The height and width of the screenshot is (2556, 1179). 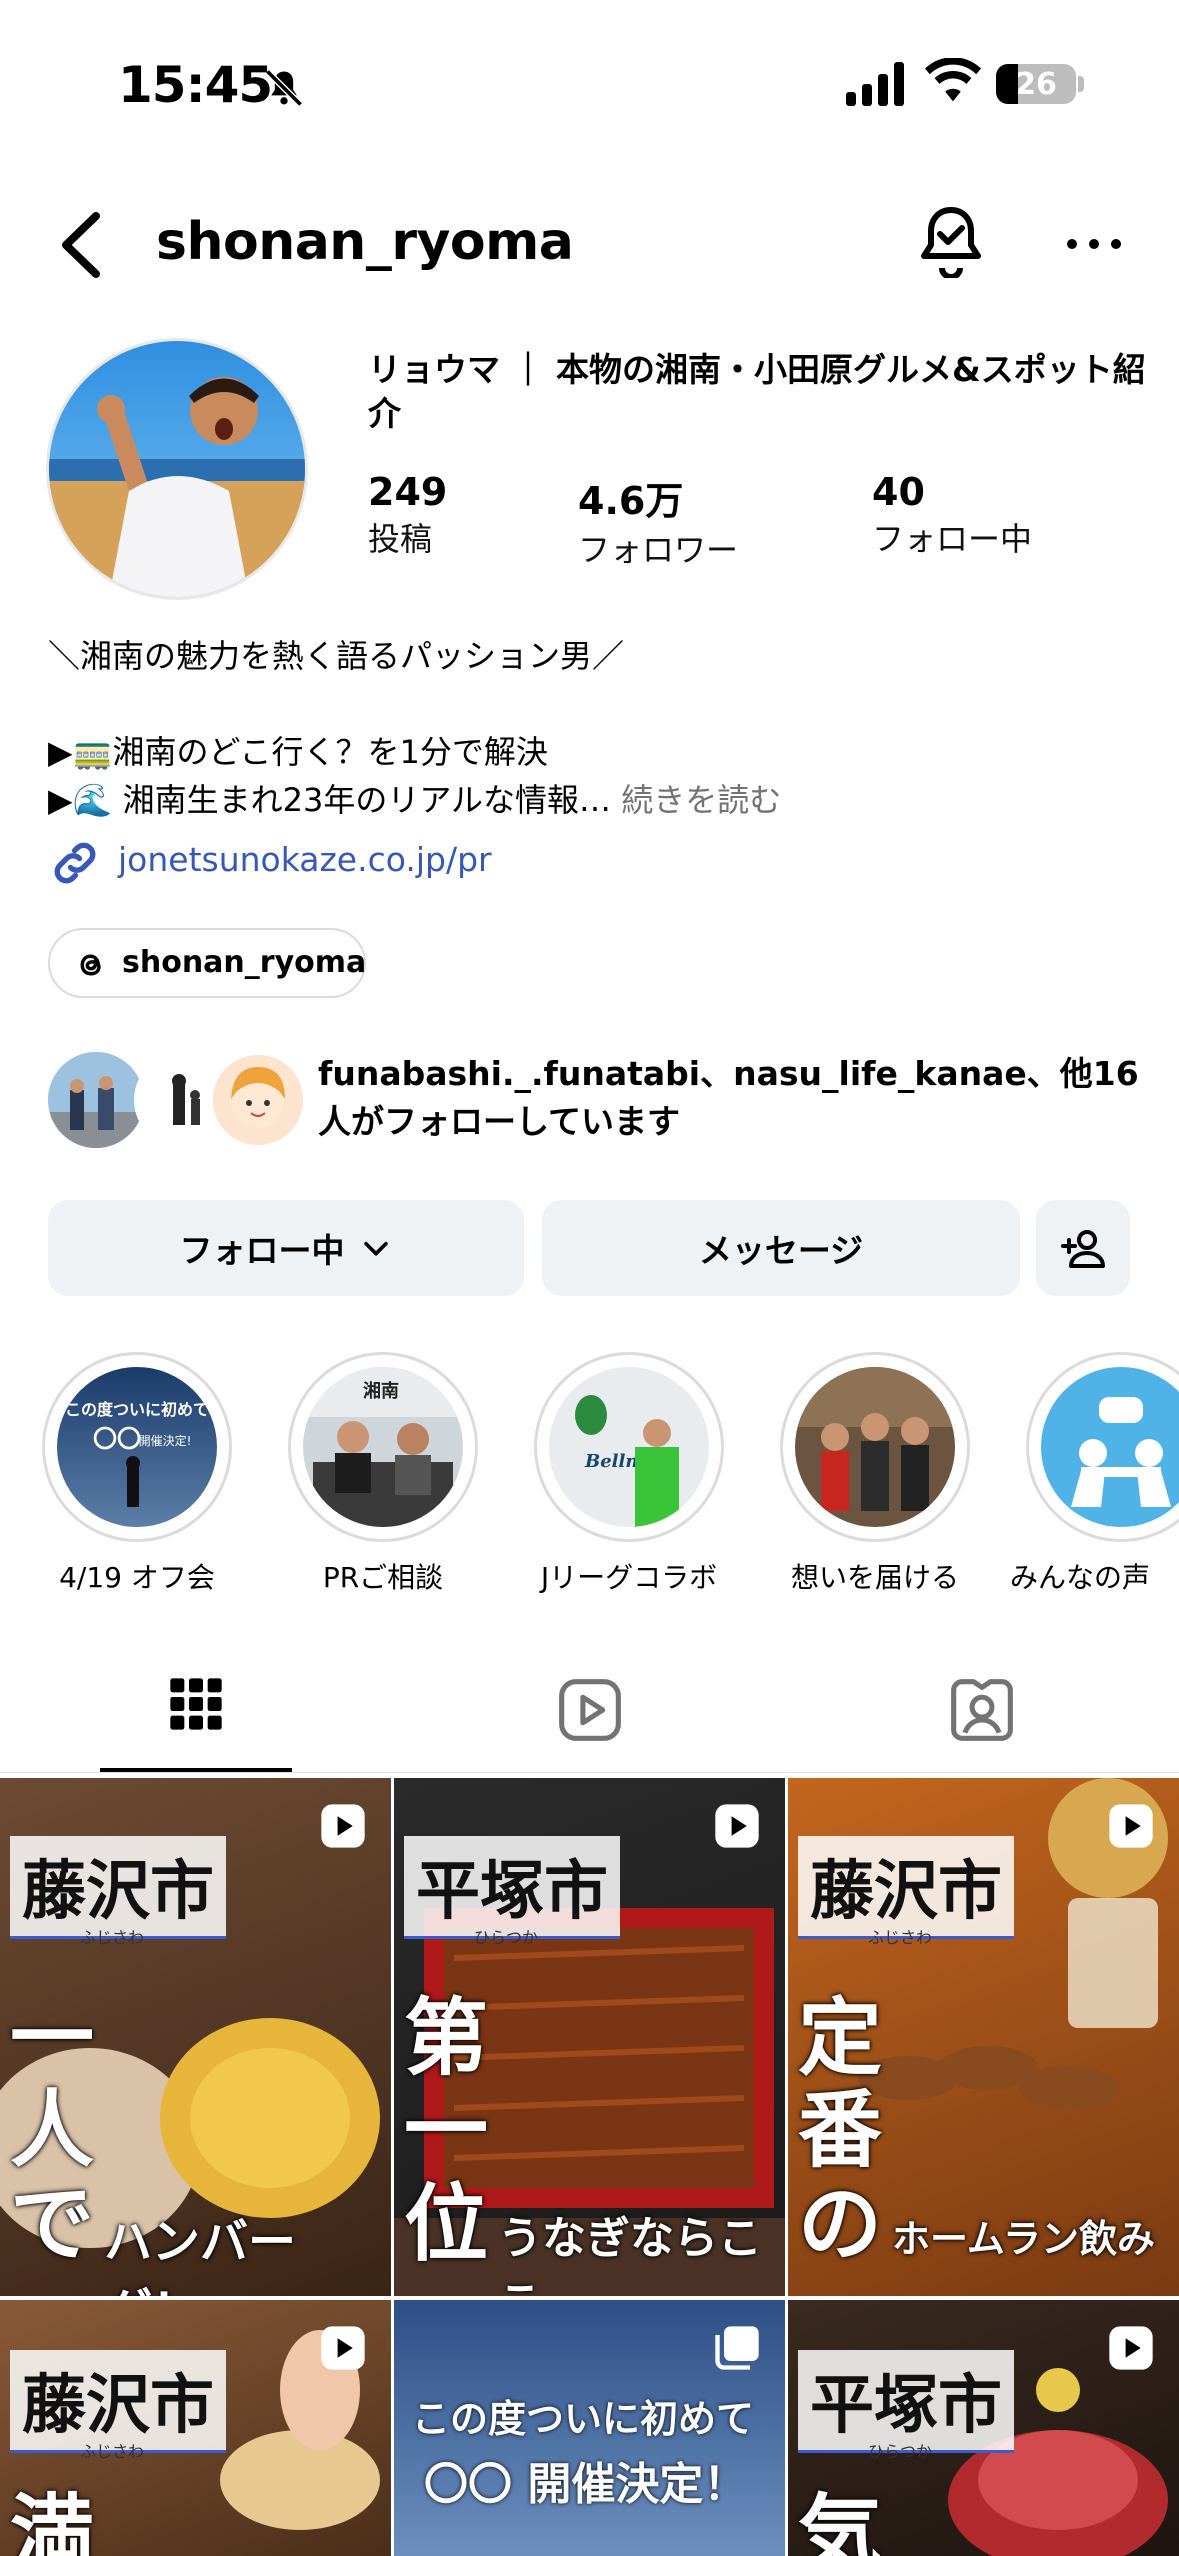 I want to click on post-title-big: 一人, so click(x=52, y=2083).